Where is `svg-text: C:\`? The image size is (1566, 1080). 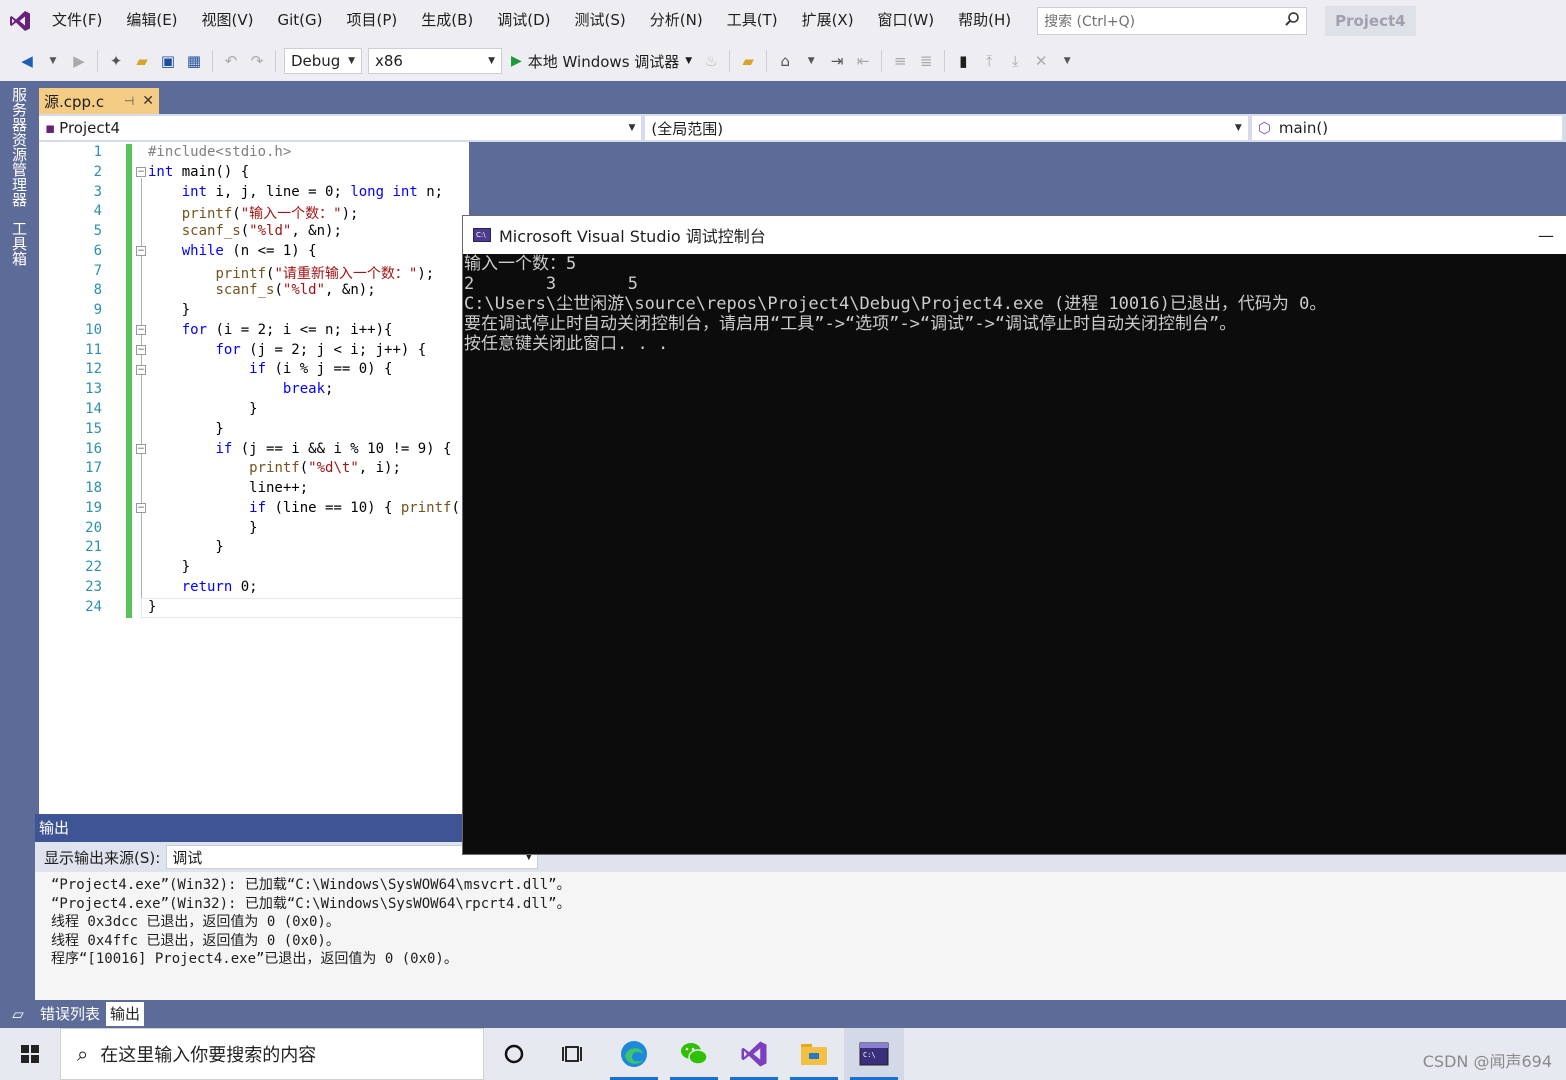 svg-text: C:\ is located at coordinates (869, 1055).